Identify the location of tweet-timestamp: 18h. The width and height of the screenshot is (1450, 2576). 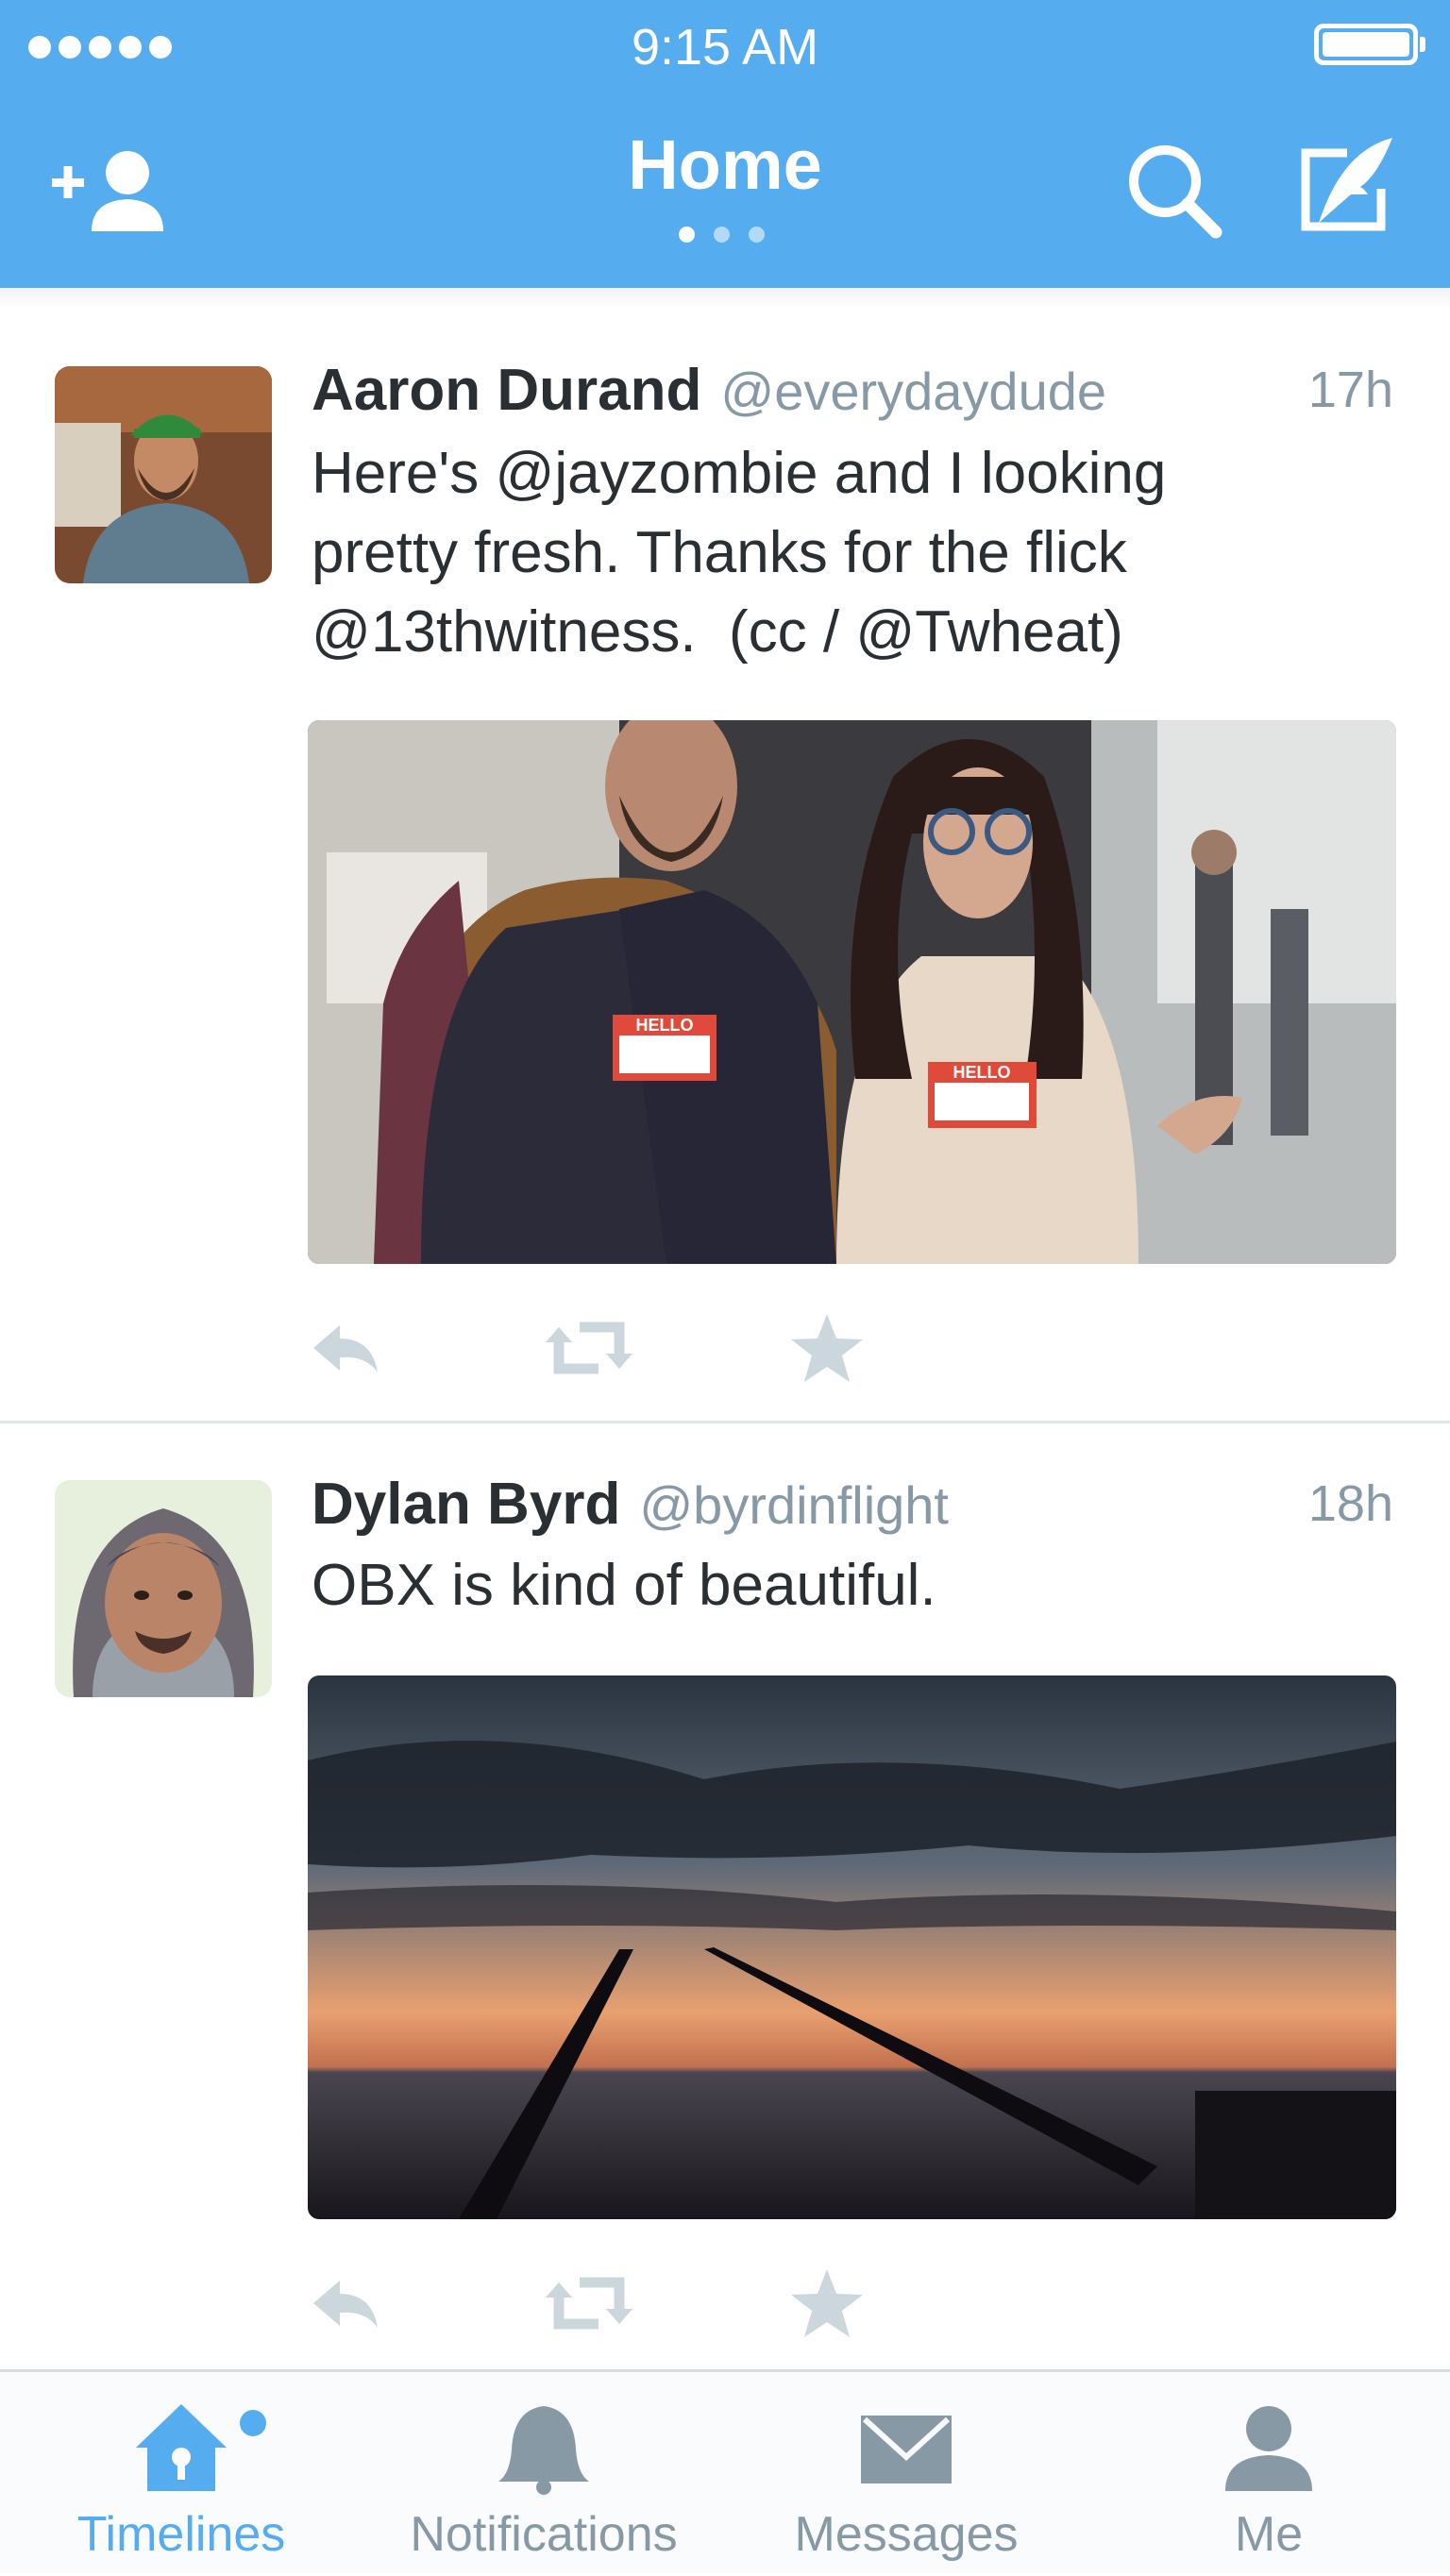
(1350, 1504).